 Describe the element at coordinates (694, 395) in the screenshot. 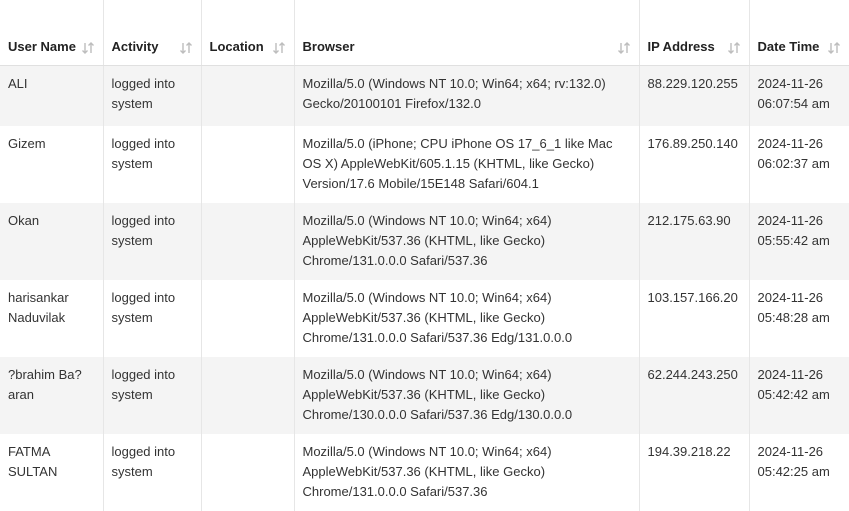

I see `cell-ip-address: 62.244.243.250` at that location.